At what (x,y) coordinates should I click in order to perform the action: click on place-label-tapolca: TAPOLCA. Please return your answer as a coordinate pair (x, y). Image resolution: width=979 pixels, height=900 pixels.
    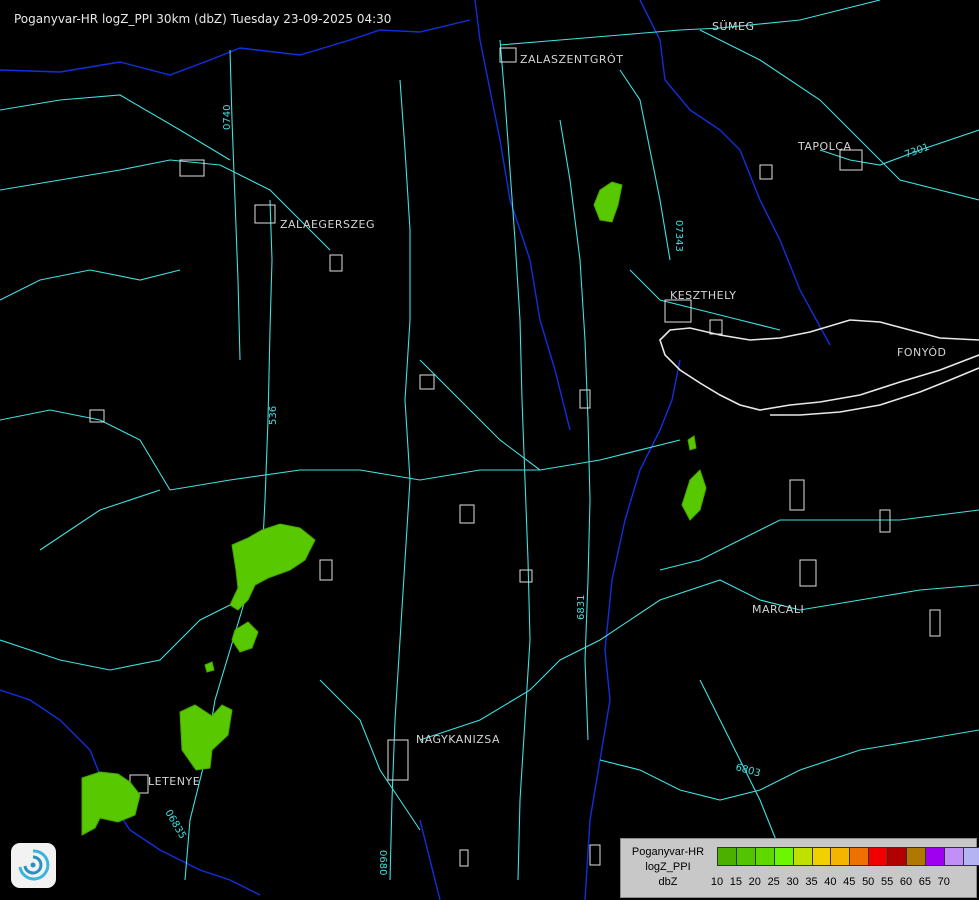
    Looking at the image, I should click on (825, 146).